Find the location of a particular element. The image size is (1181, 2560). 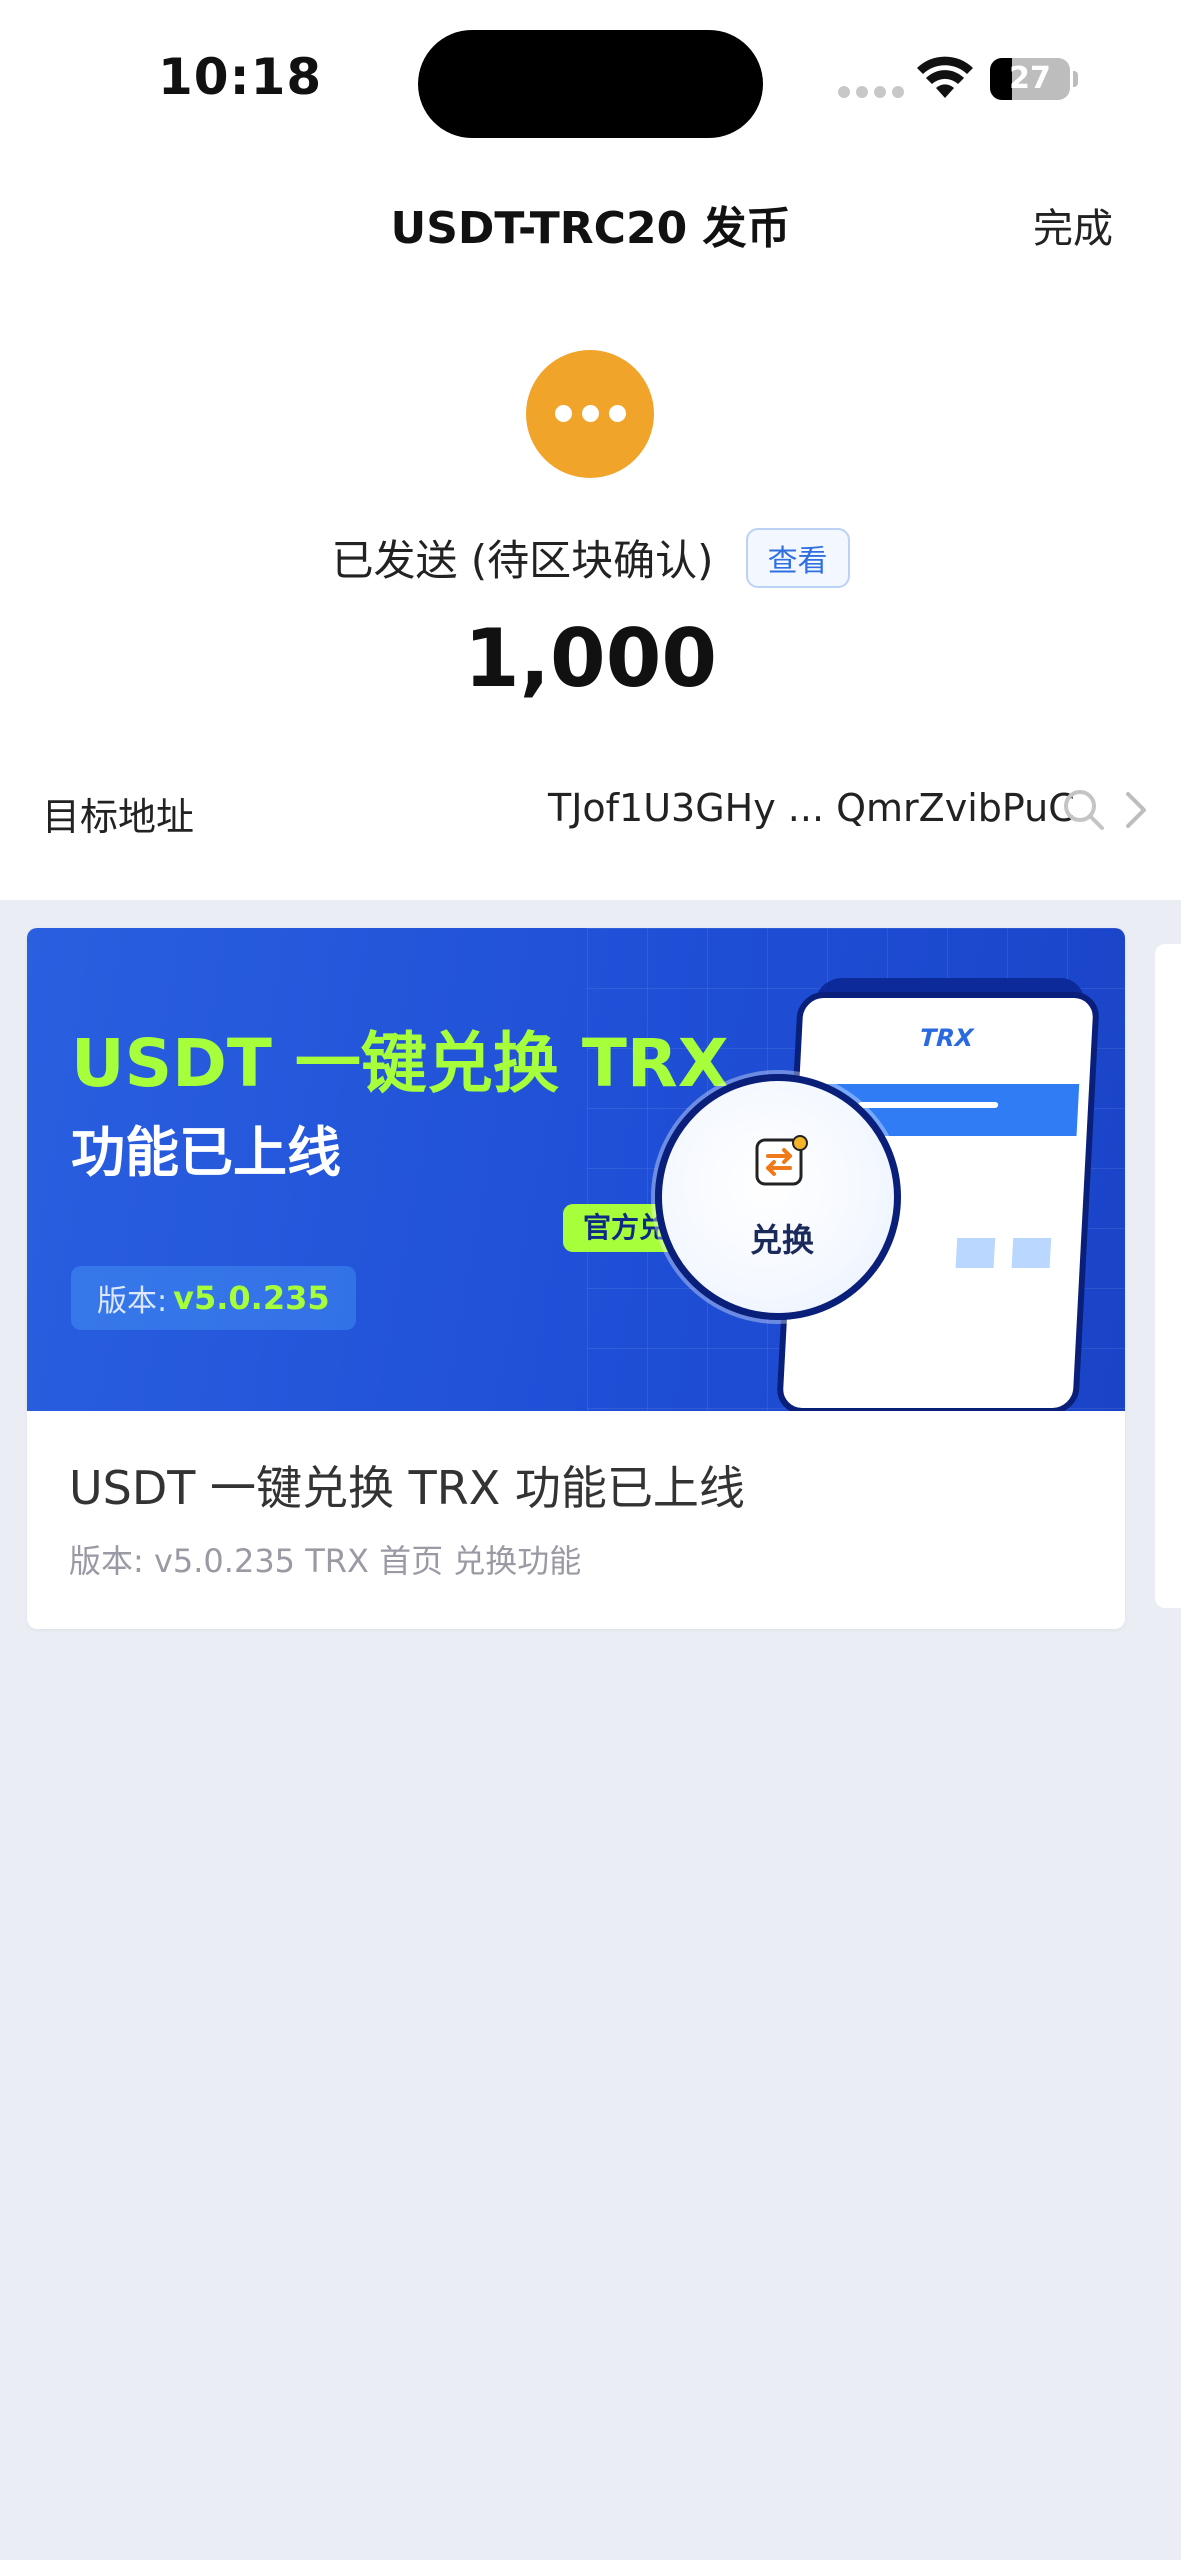

card-meta: 版本: v5.0.235 TRX 首页 兑换功能 is located at coordinates (325, 1561).